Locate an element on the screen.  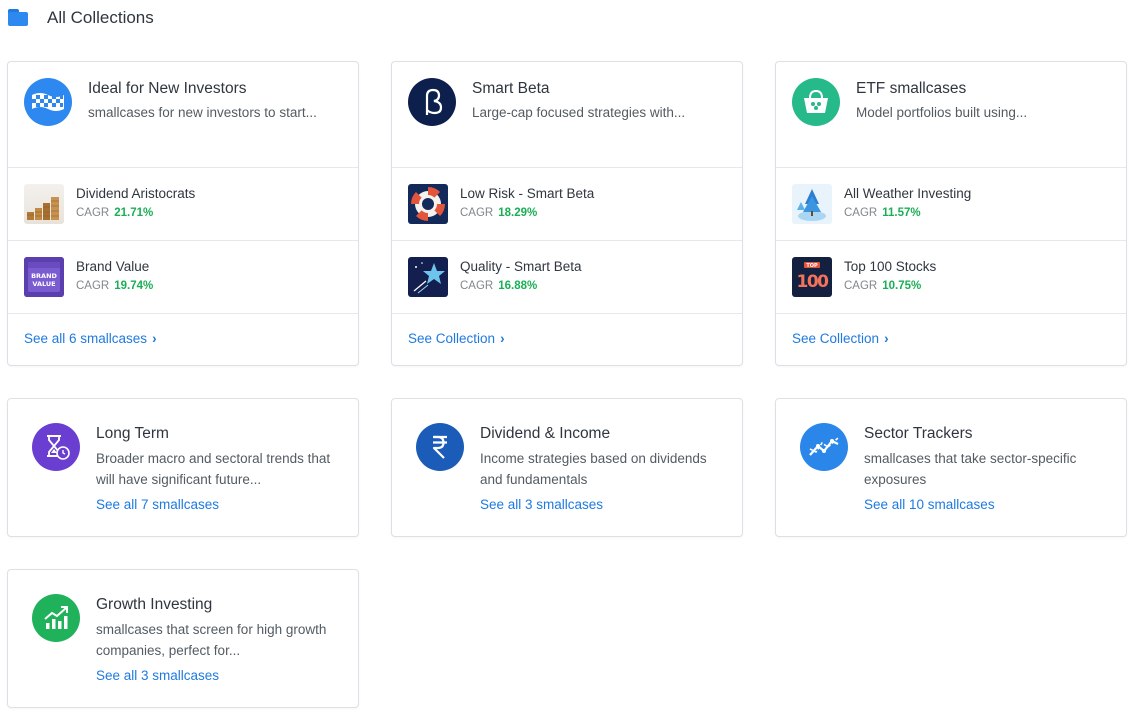
star-thumb is located at coordinates (428, 277).